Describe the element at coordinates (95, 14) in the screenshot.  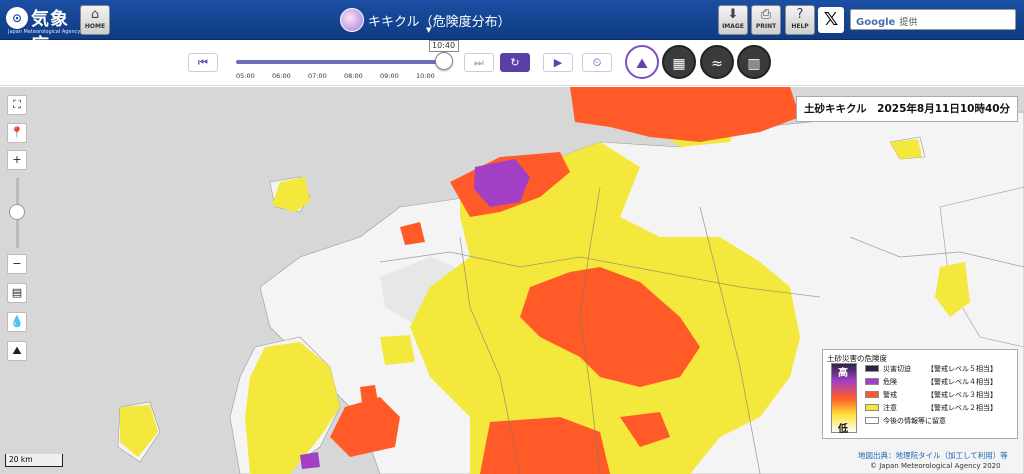
I see `home-icon: ⌂` at that location.